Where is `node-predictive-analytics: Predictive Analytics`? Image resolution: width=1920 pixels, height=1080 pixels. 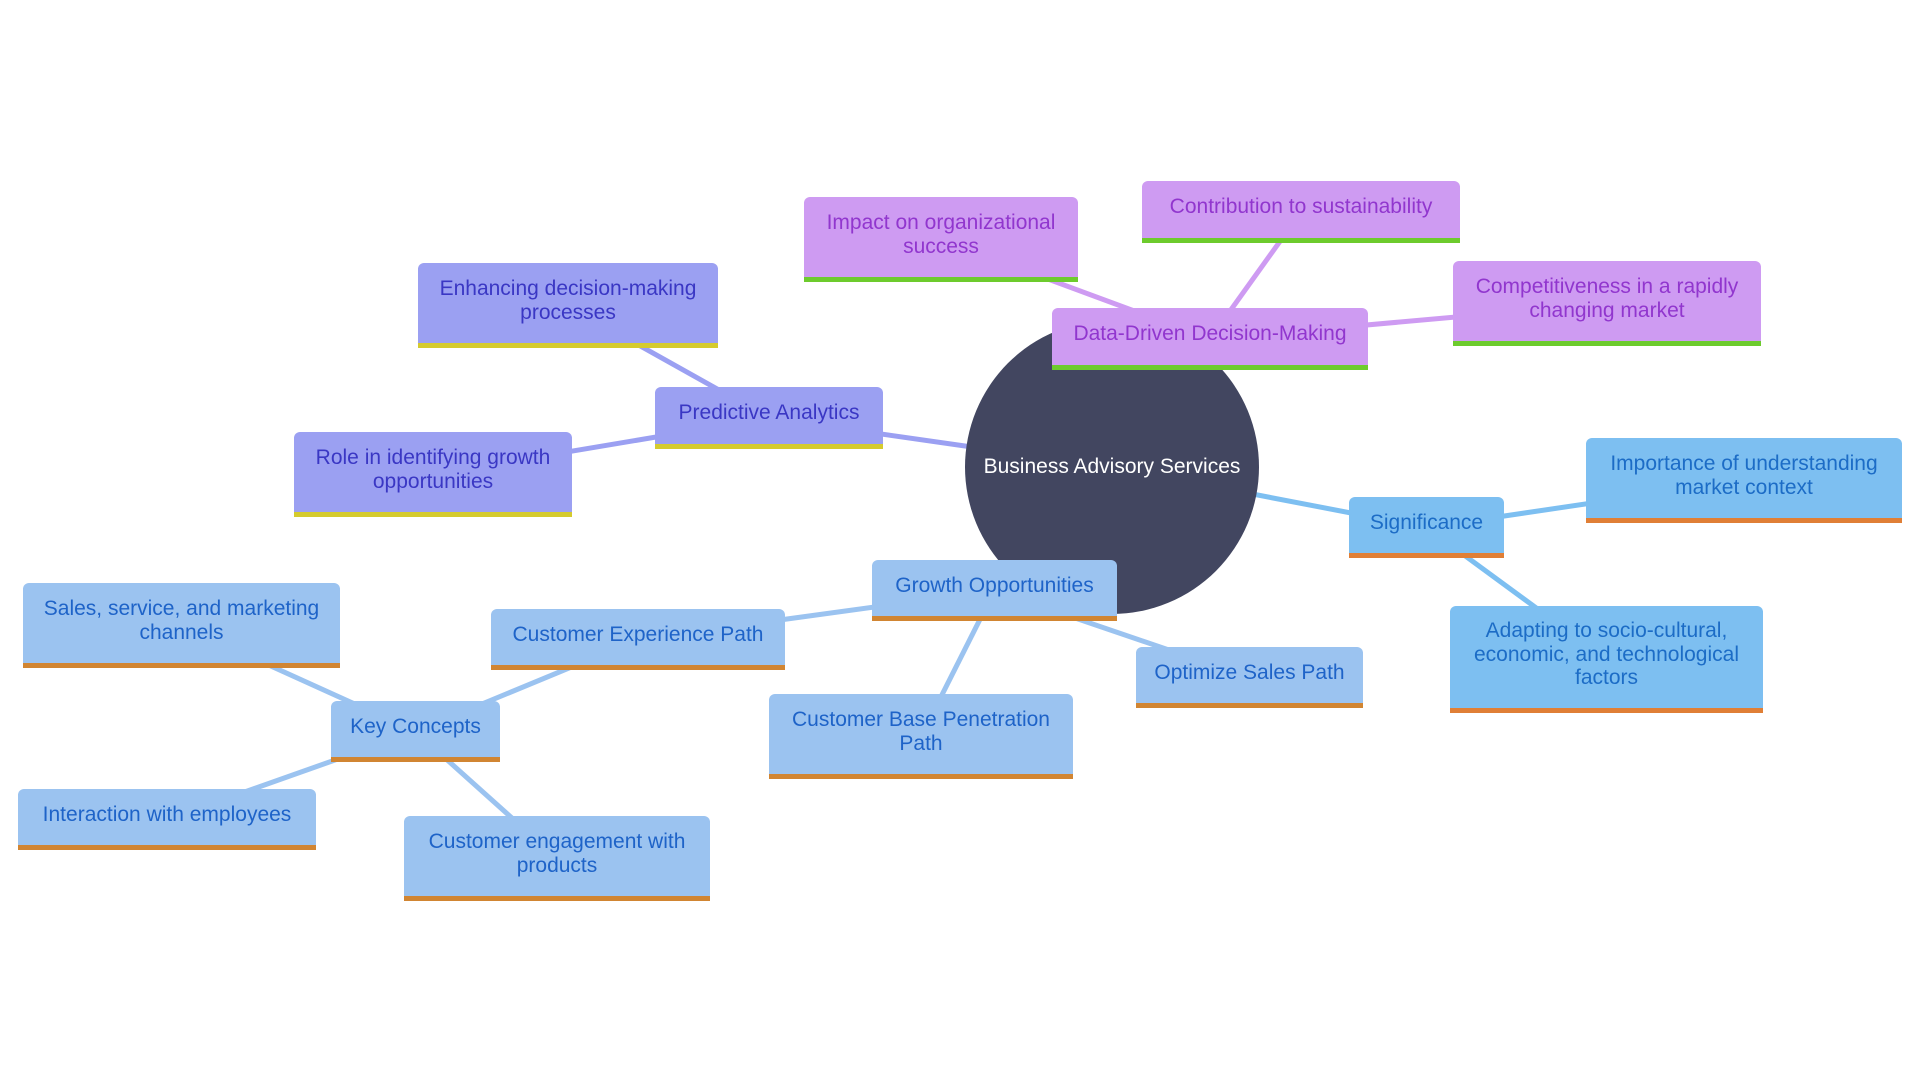 node-predictive-analytics: Predictive Analytics is located at coordinates (769, 418).